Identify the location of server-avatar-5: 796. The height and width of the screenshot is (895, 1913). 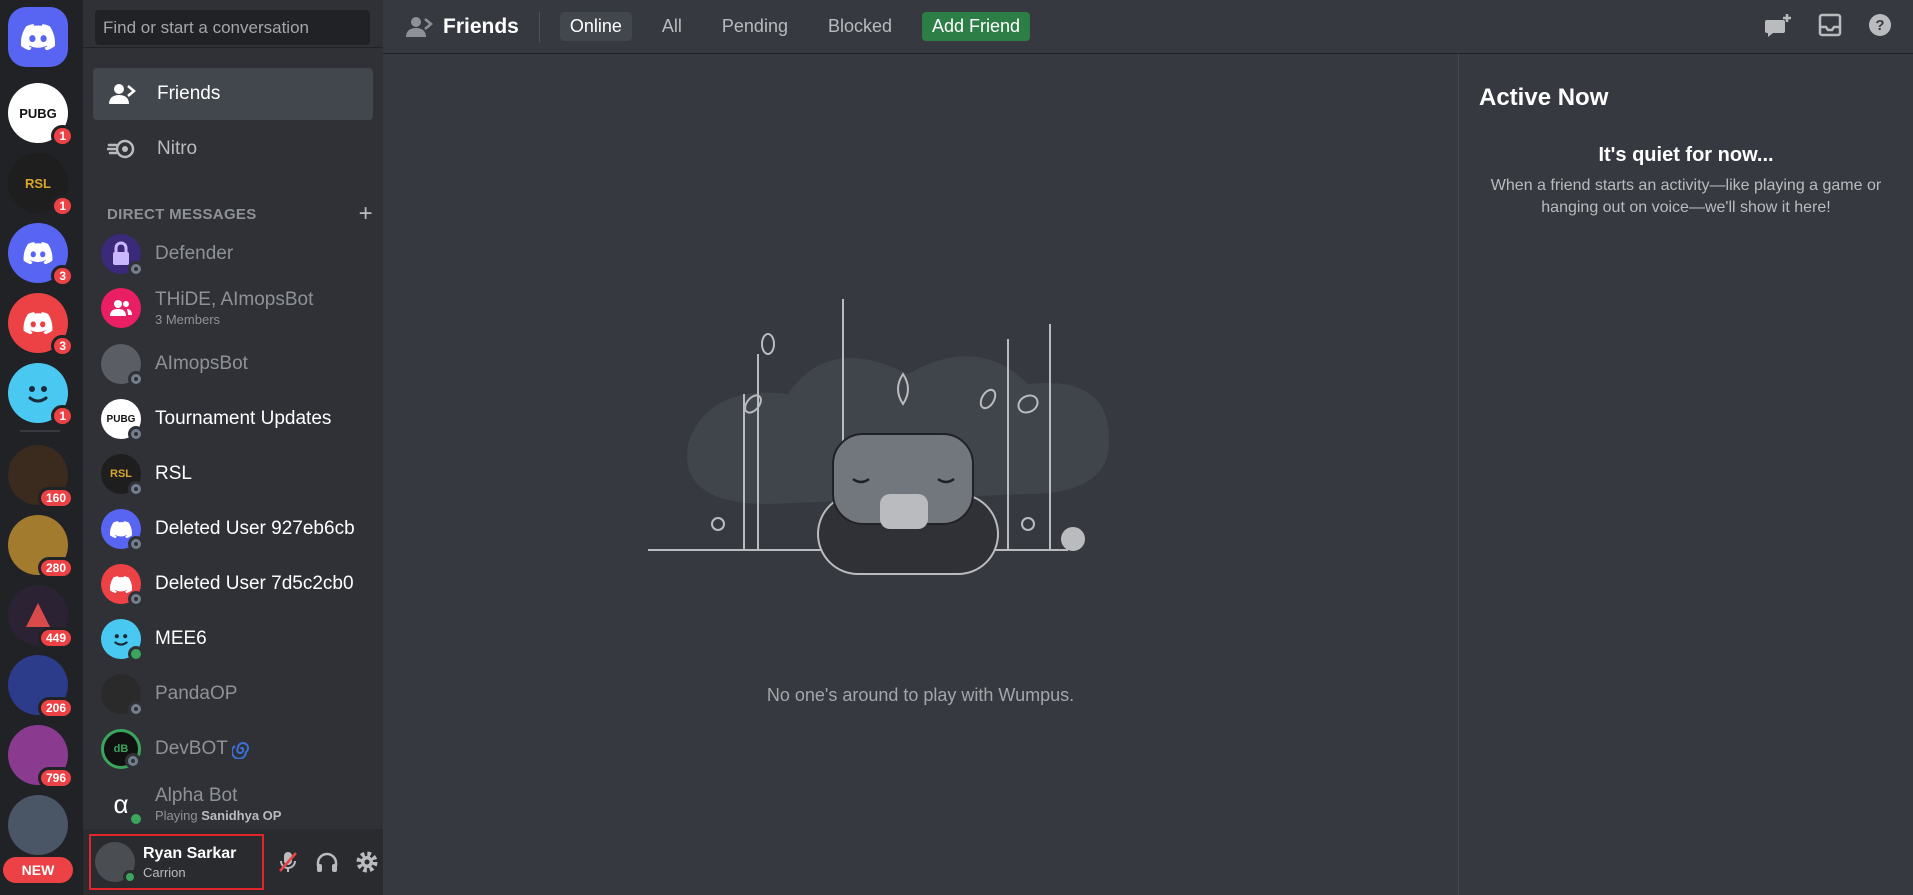
(41, 757).